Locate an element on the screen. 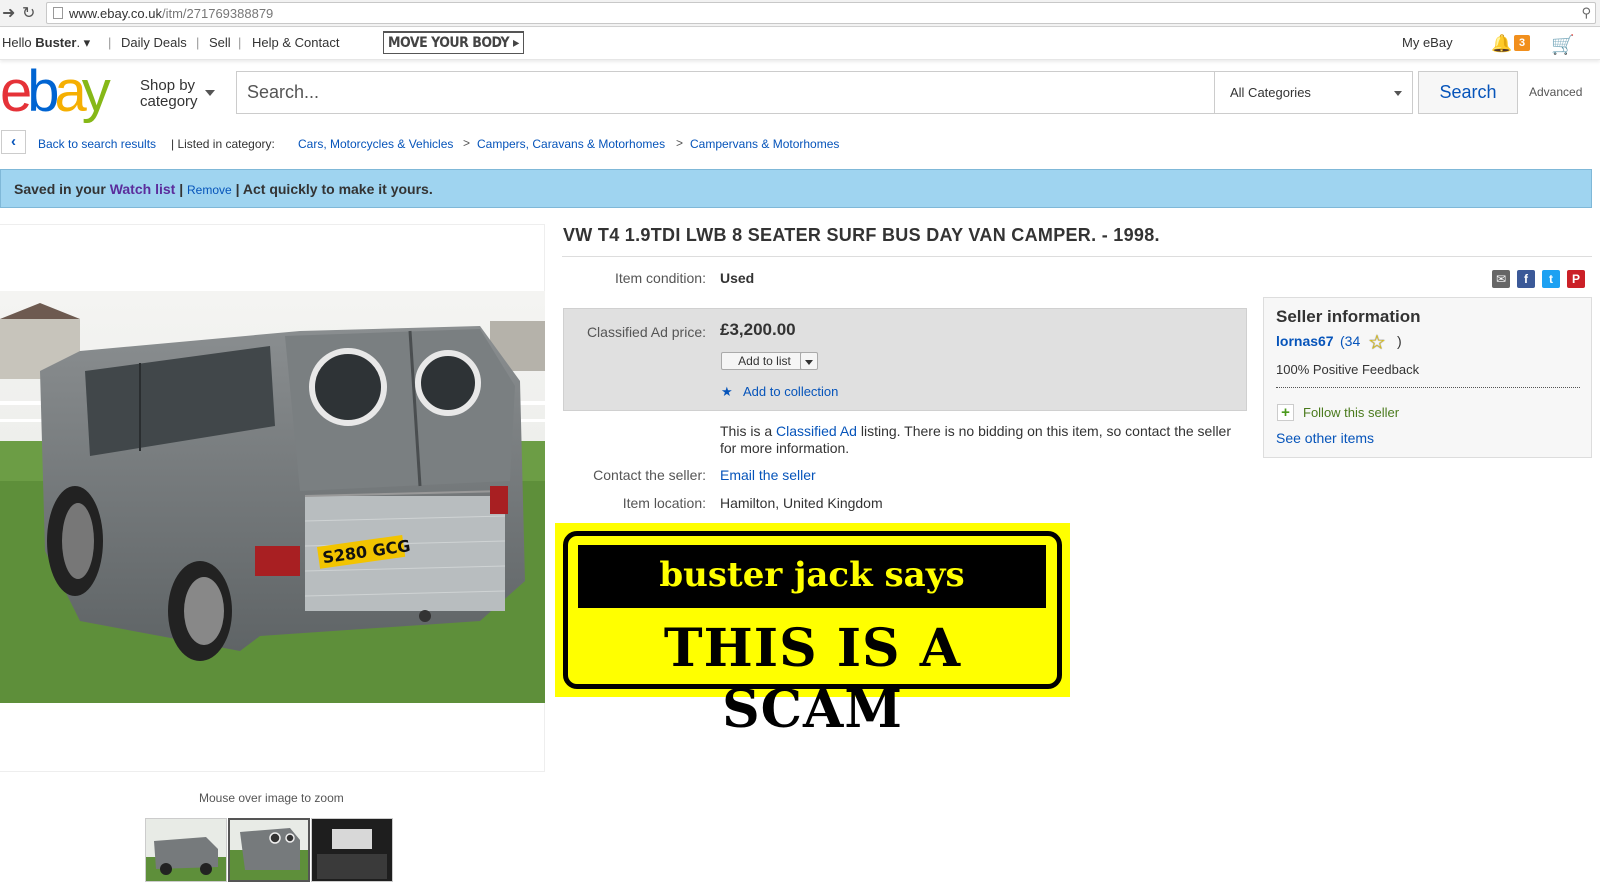 The width and height of the screenshot is (1600, 882). condition-value: Used is located at coordinates (737, 278).